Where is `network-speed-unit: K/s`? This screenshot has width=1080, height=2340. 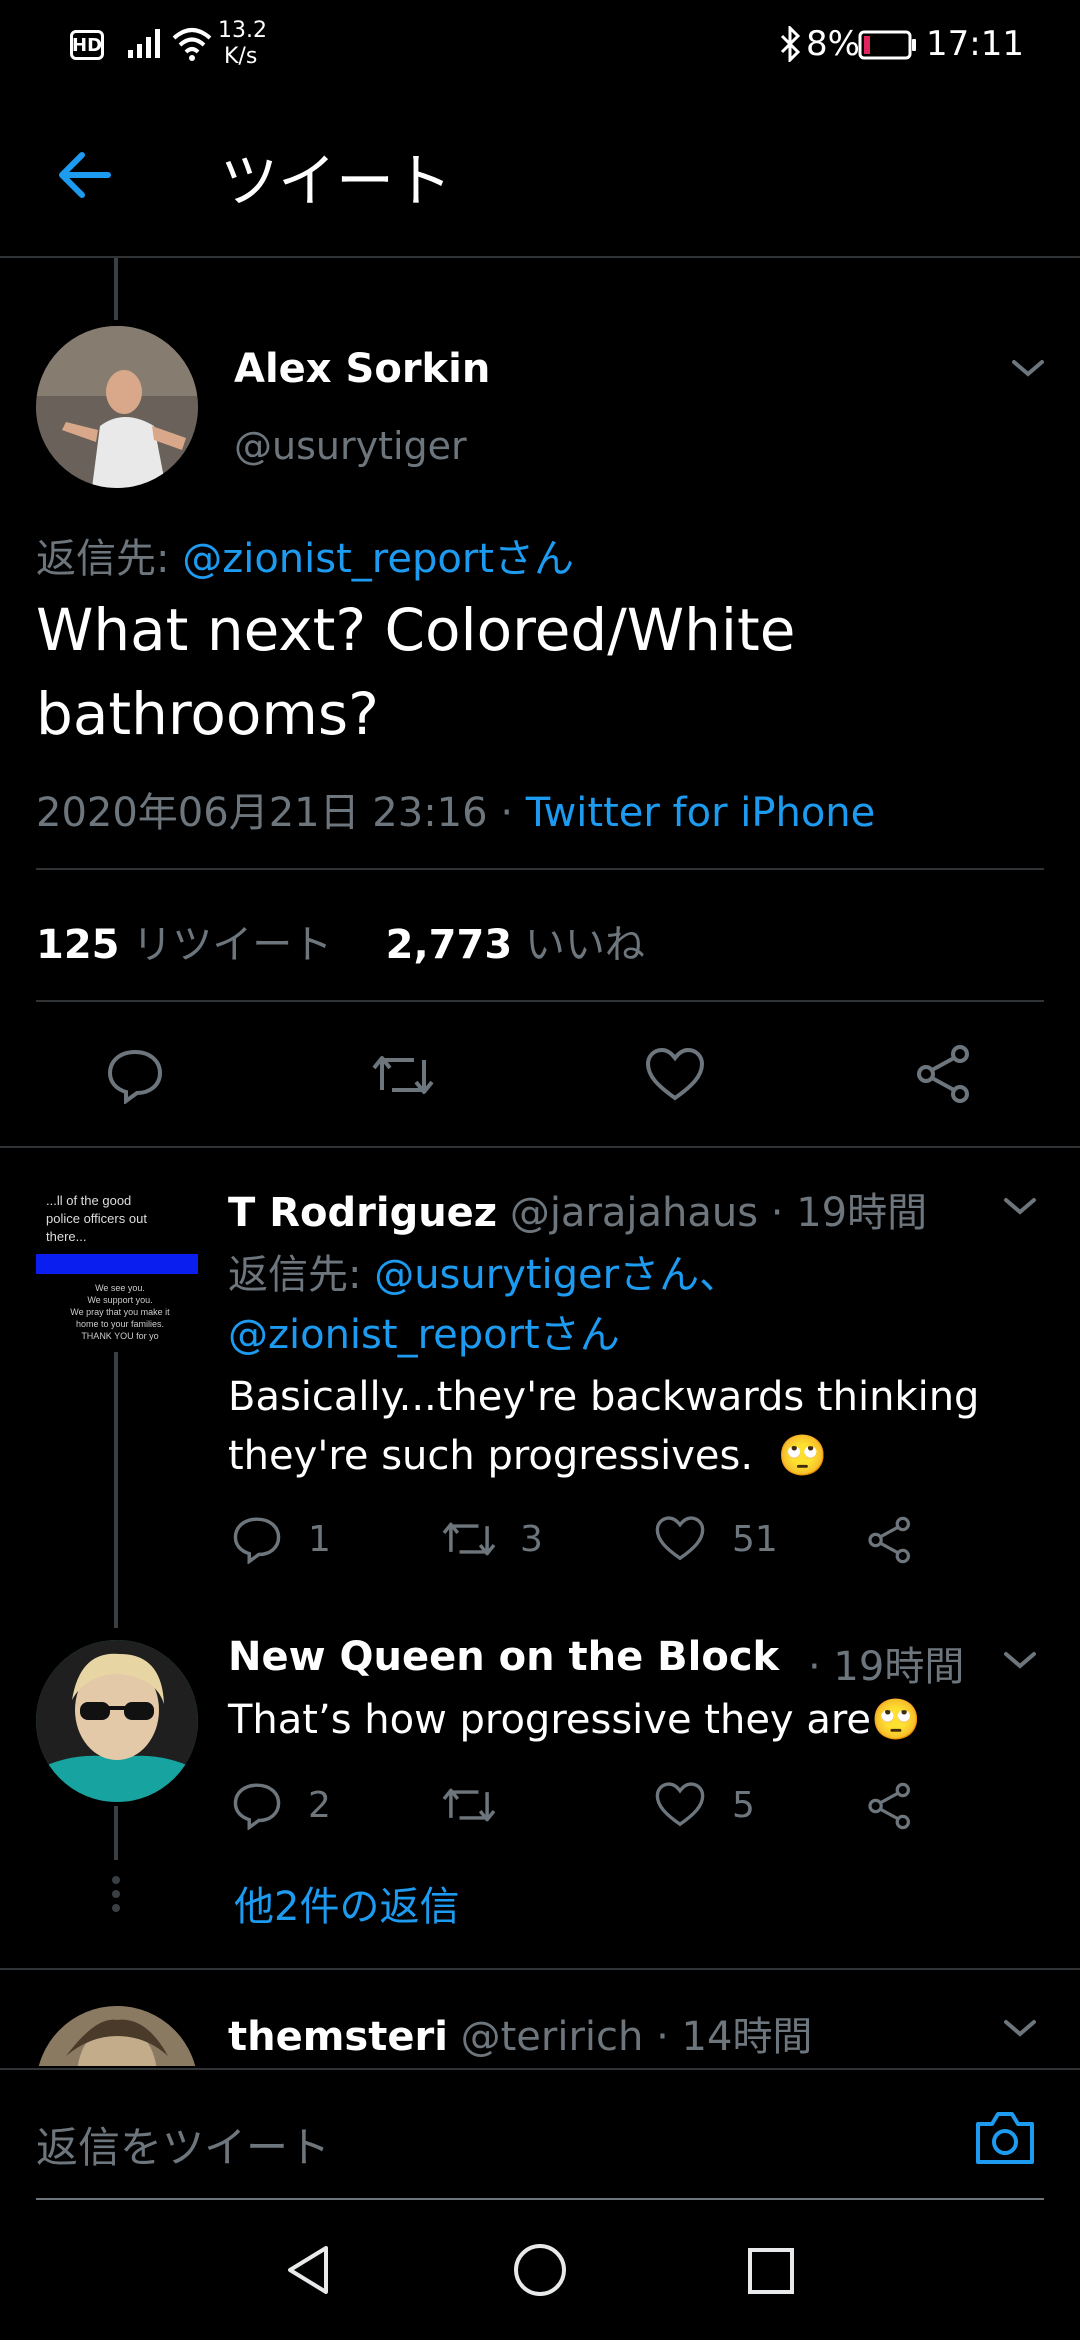 network-speed-unit: K/s is located at coordinates (241, 56).